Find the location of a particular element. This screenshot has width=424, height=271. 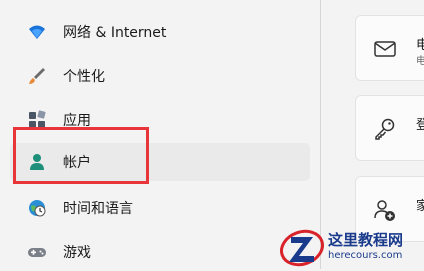

card-title: 电 is located at coordinates (420, 45).